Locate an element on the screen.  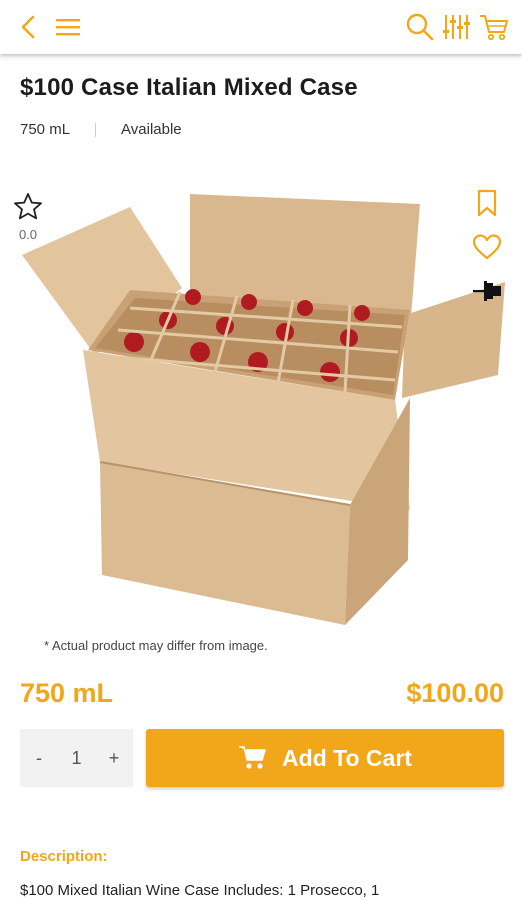
add-to-cart-label: Add To Cart is located at coordinates (347, 757).